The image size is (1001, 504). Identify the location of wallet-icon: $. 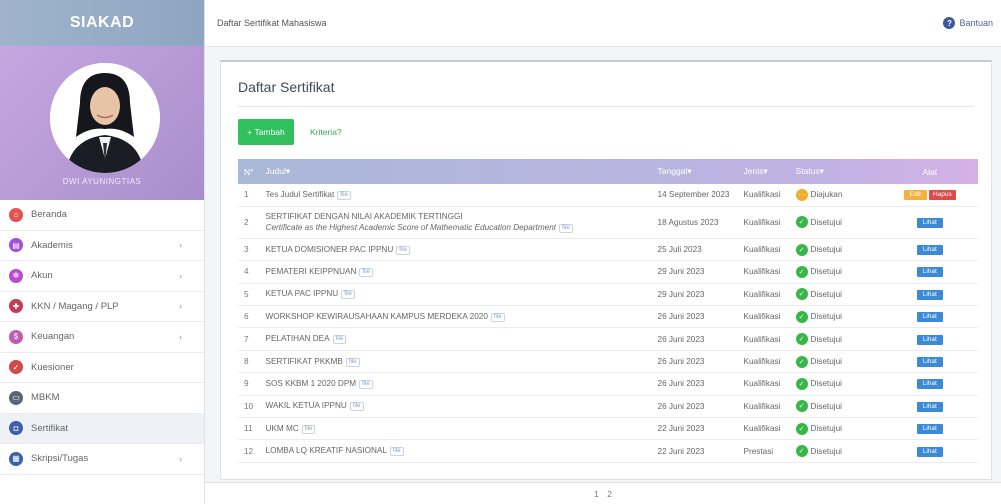
(16, 336).